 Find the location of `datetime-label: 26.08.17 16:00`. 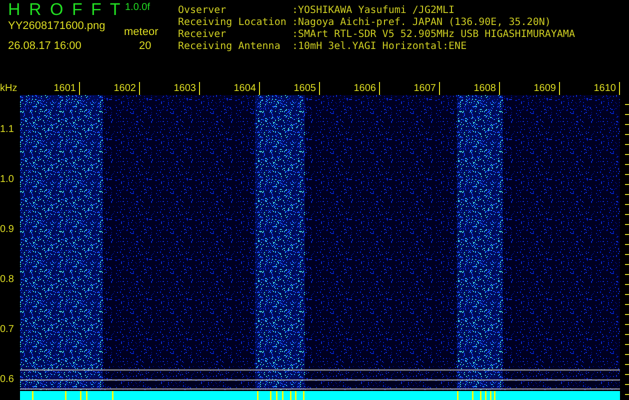

datetime-label: 26.08.17 16:00 is located at coordinates (45, 46).